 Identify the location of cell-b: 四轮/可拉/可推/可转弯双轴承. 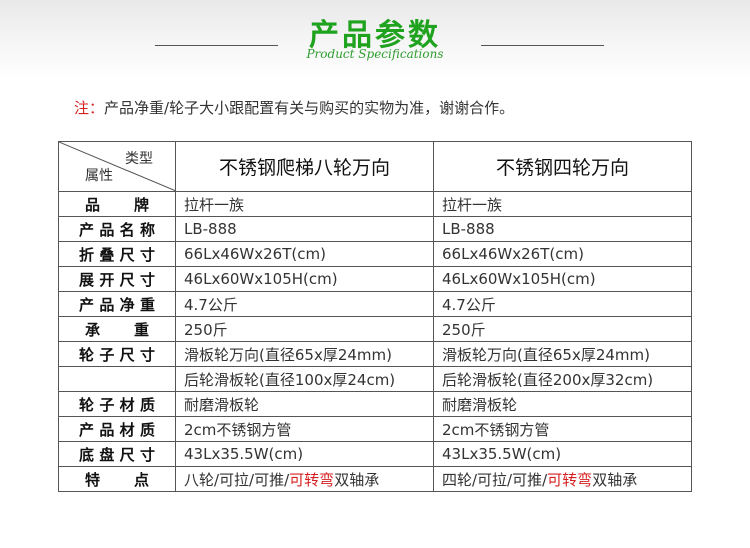
(562, 479).